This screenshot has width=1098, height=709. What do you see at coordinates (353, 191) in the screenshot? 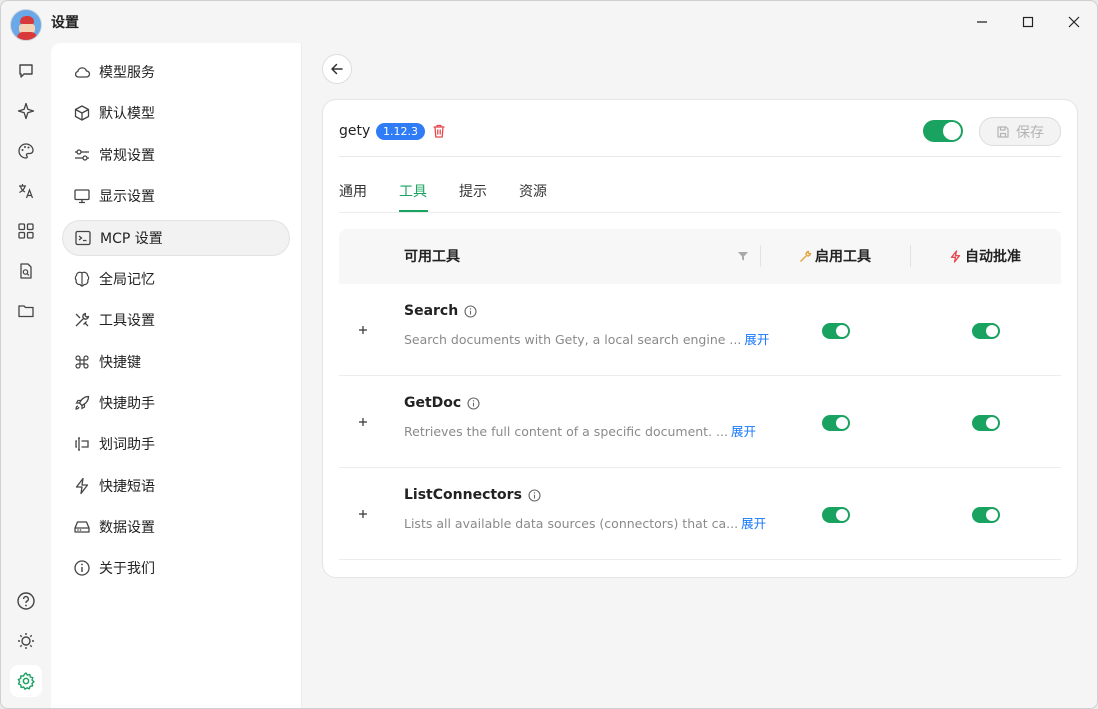
I see `tab-general: 通用` at bounding box center [353, 191].